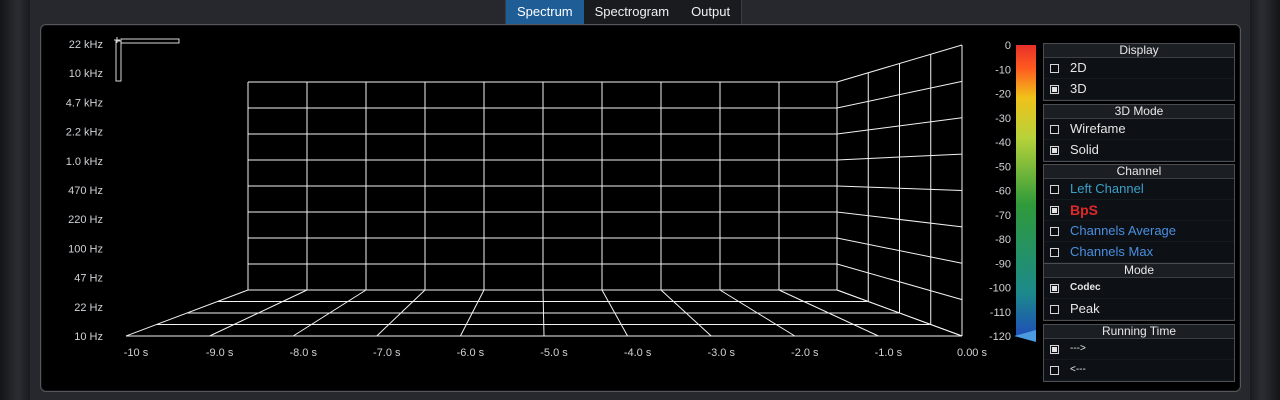  I want to click on frequency-tick-label: 10 kHz, so click(86, 74).